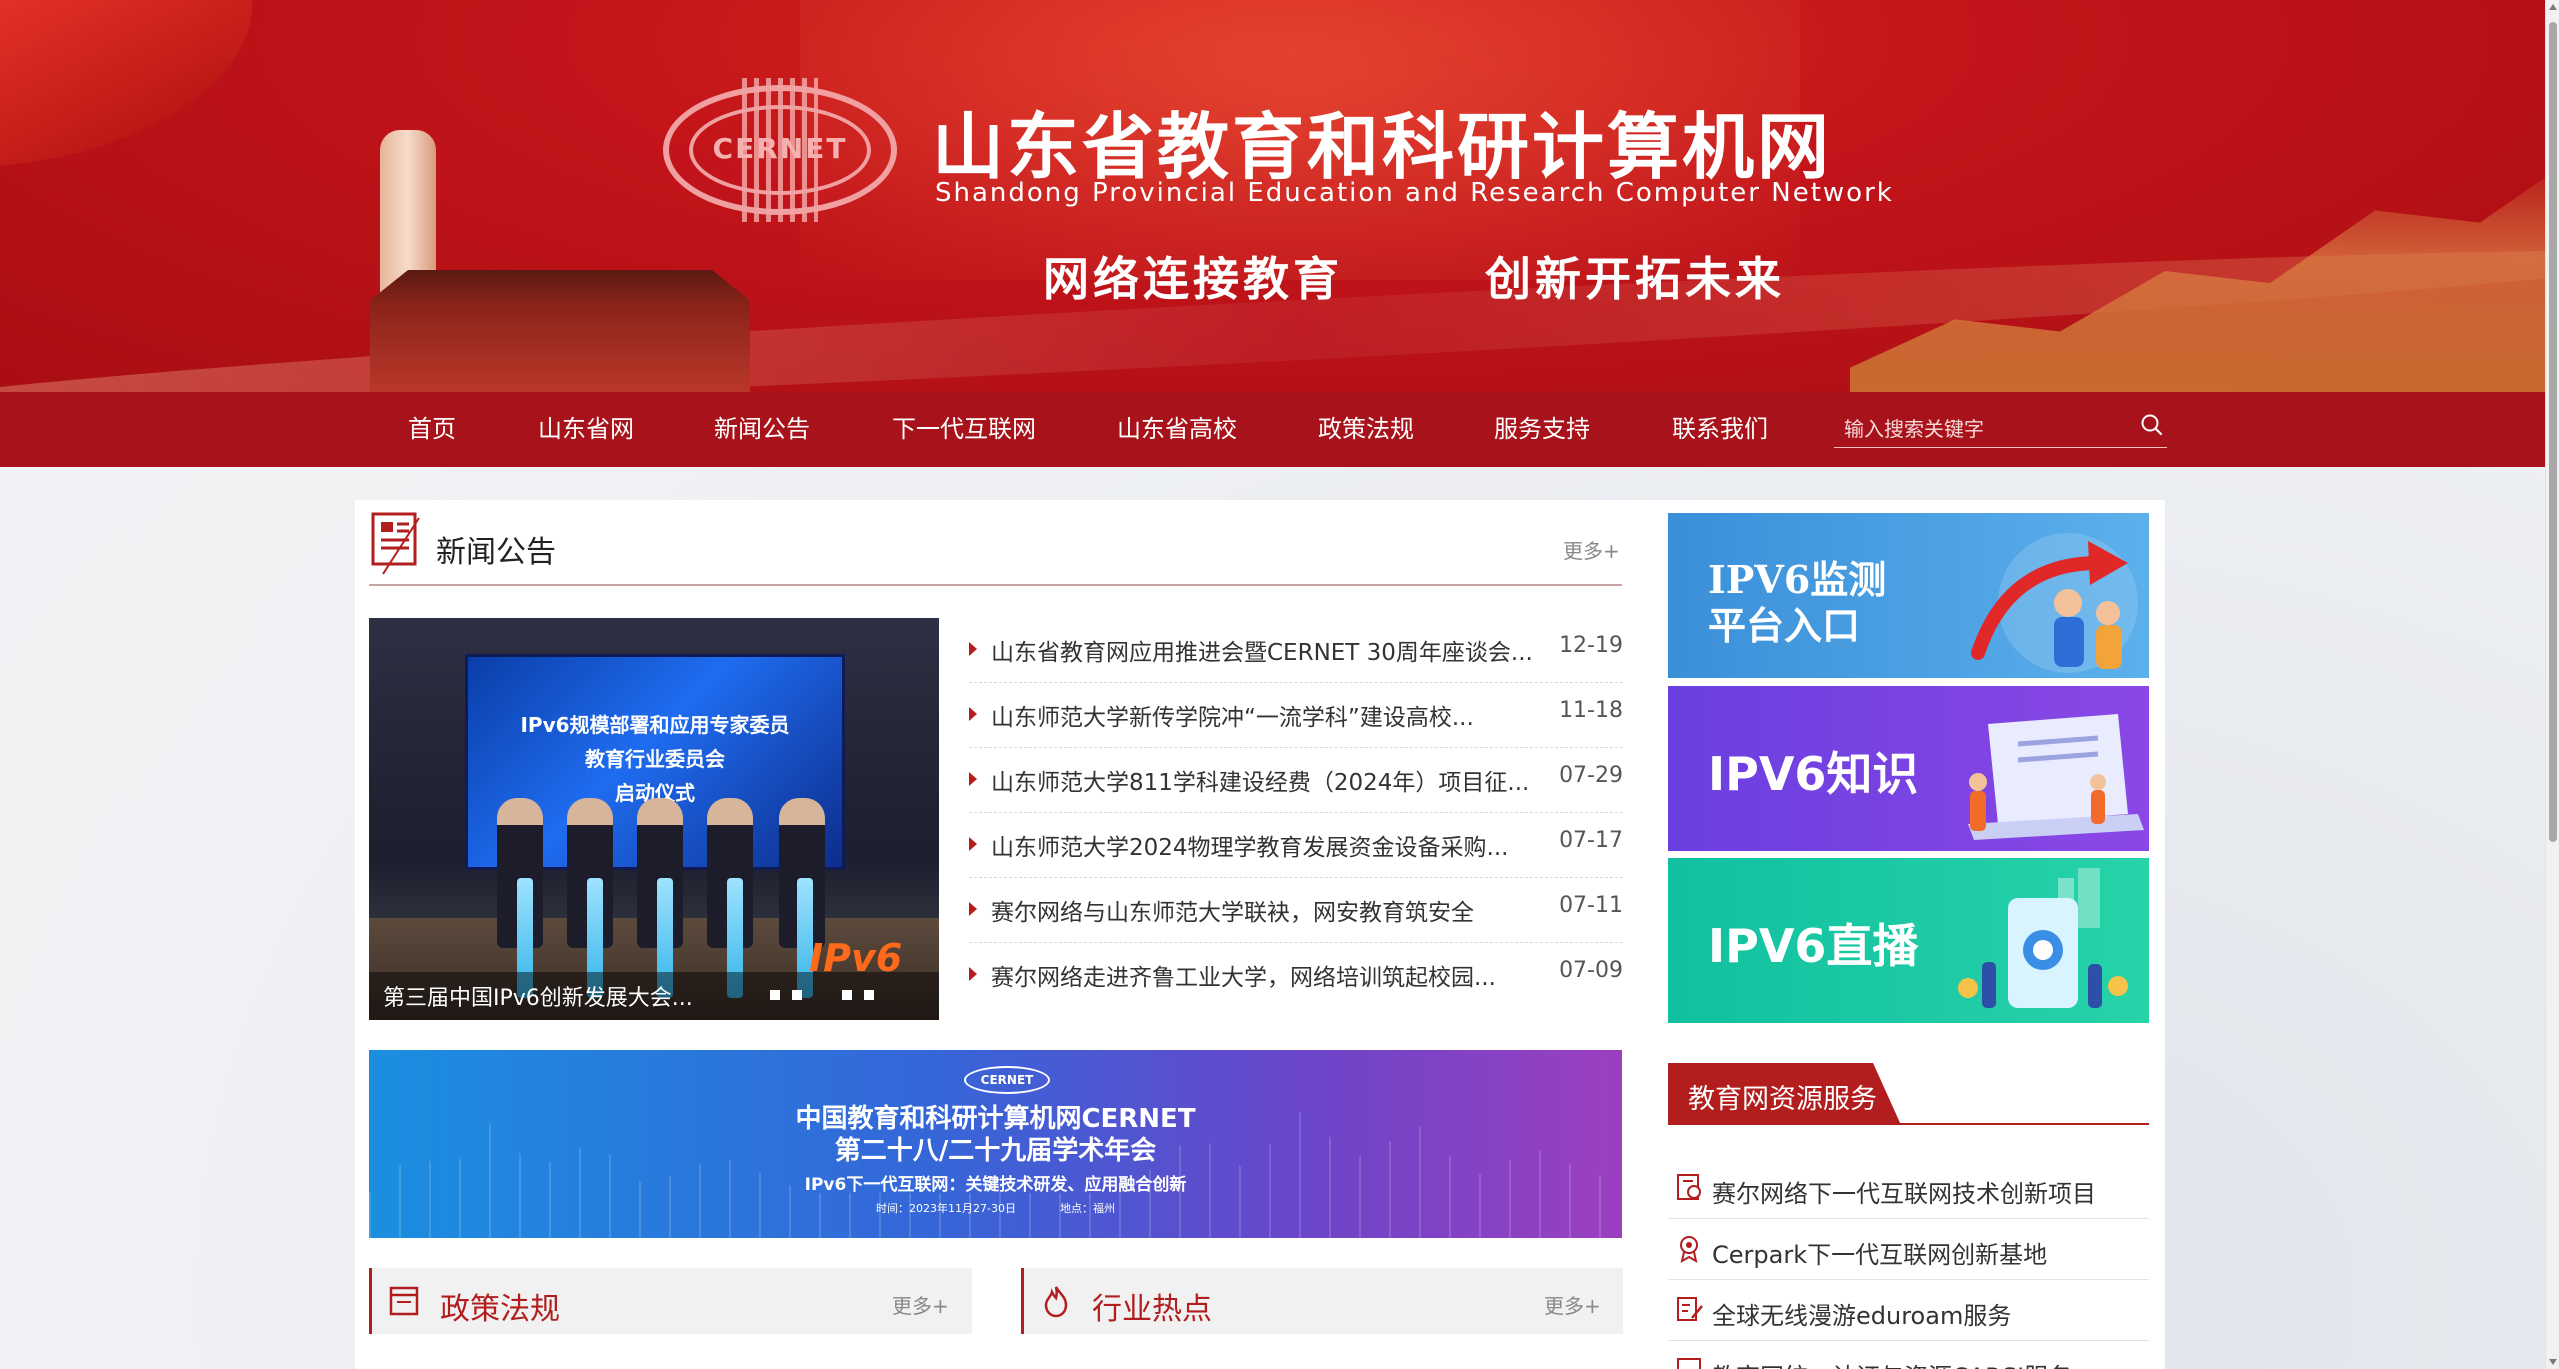 The image size is (2559, 1369). Describe the element at coordinates (395, 543) in the screenshot. I see `newspaper-icon` at that location.